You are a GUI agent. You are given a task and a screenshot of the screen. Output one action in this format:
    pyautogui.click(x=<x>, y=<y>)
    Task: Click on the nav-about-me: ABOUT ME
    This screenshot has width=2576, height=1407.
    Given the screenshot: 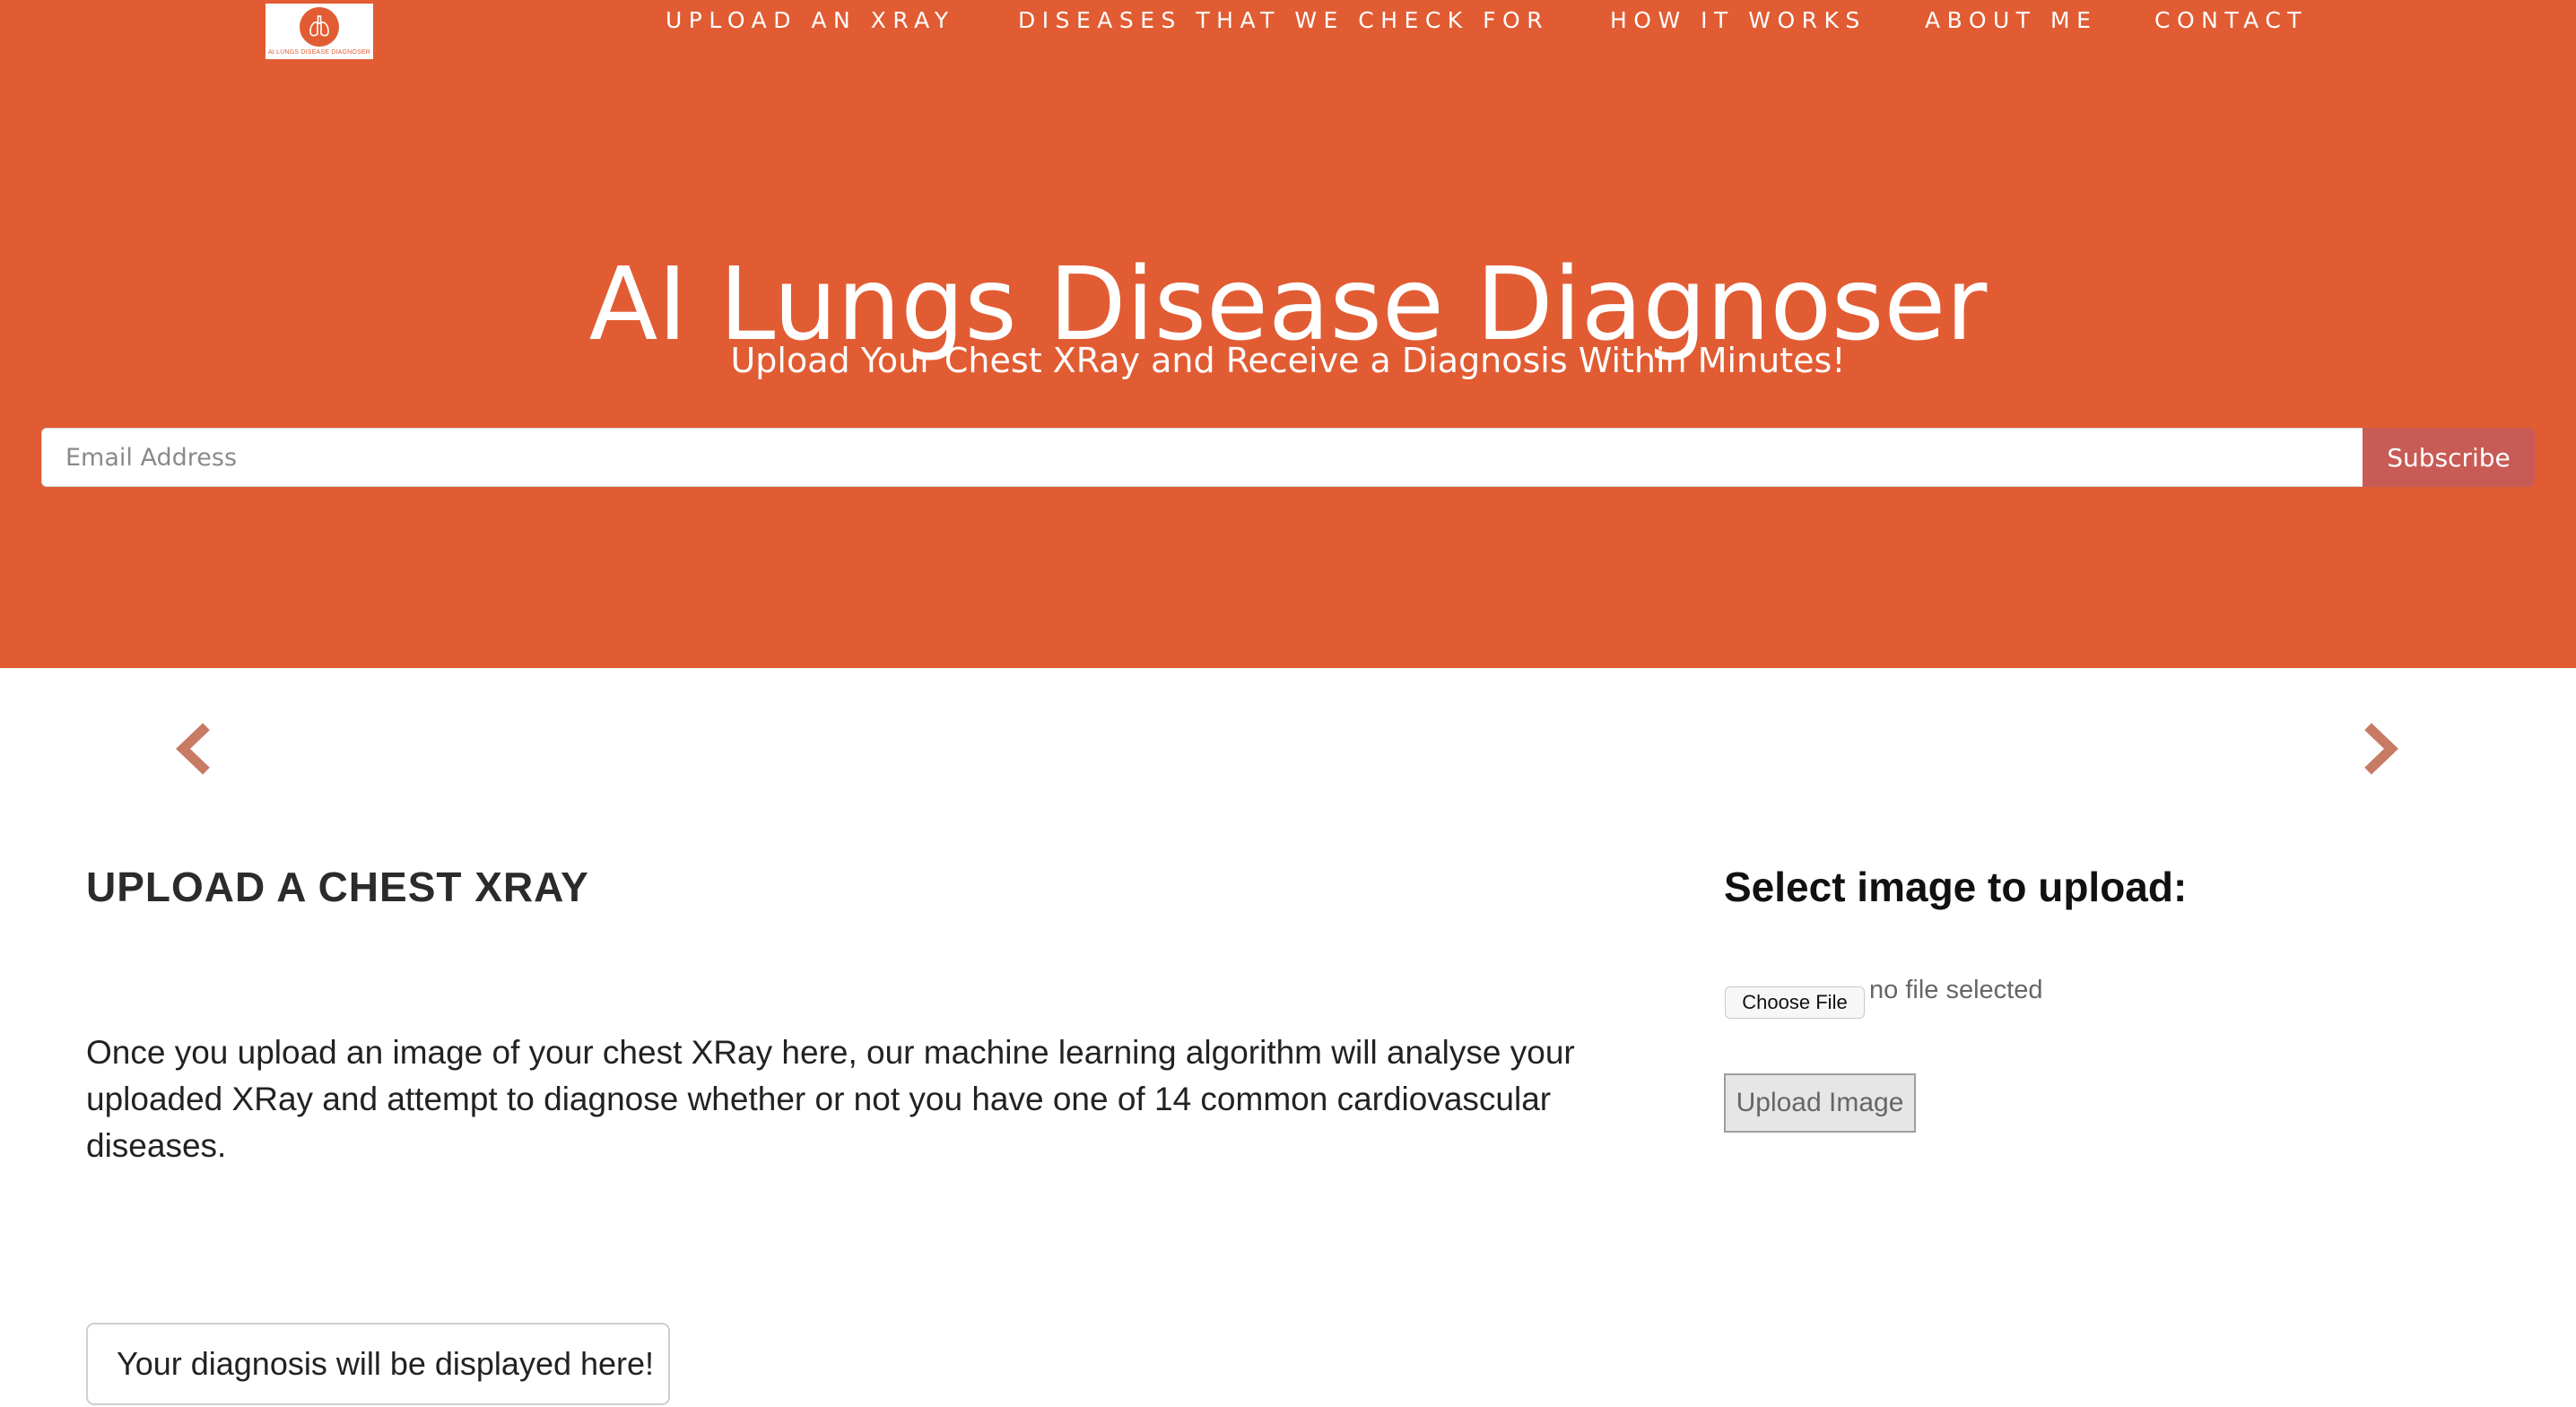 What is the action you would take?
    pyautogui.click(x=2011, y=20)
    